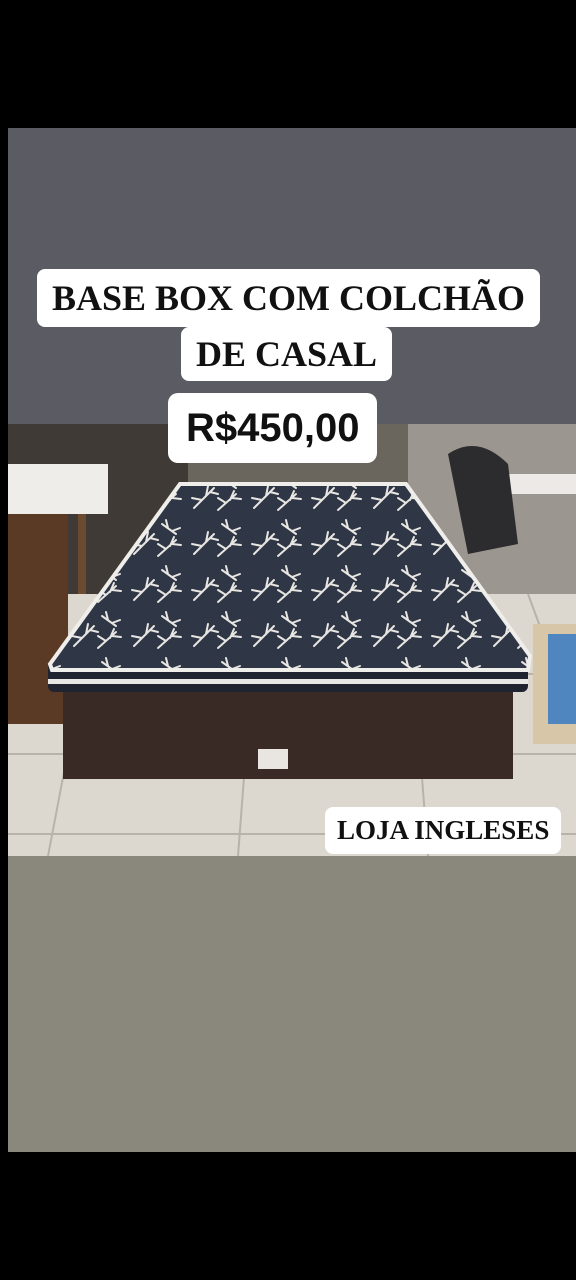 The width and height of the screenshot is (576, 1280). I want to click on store-label: LOJA INGLESES, so click(443, 830).